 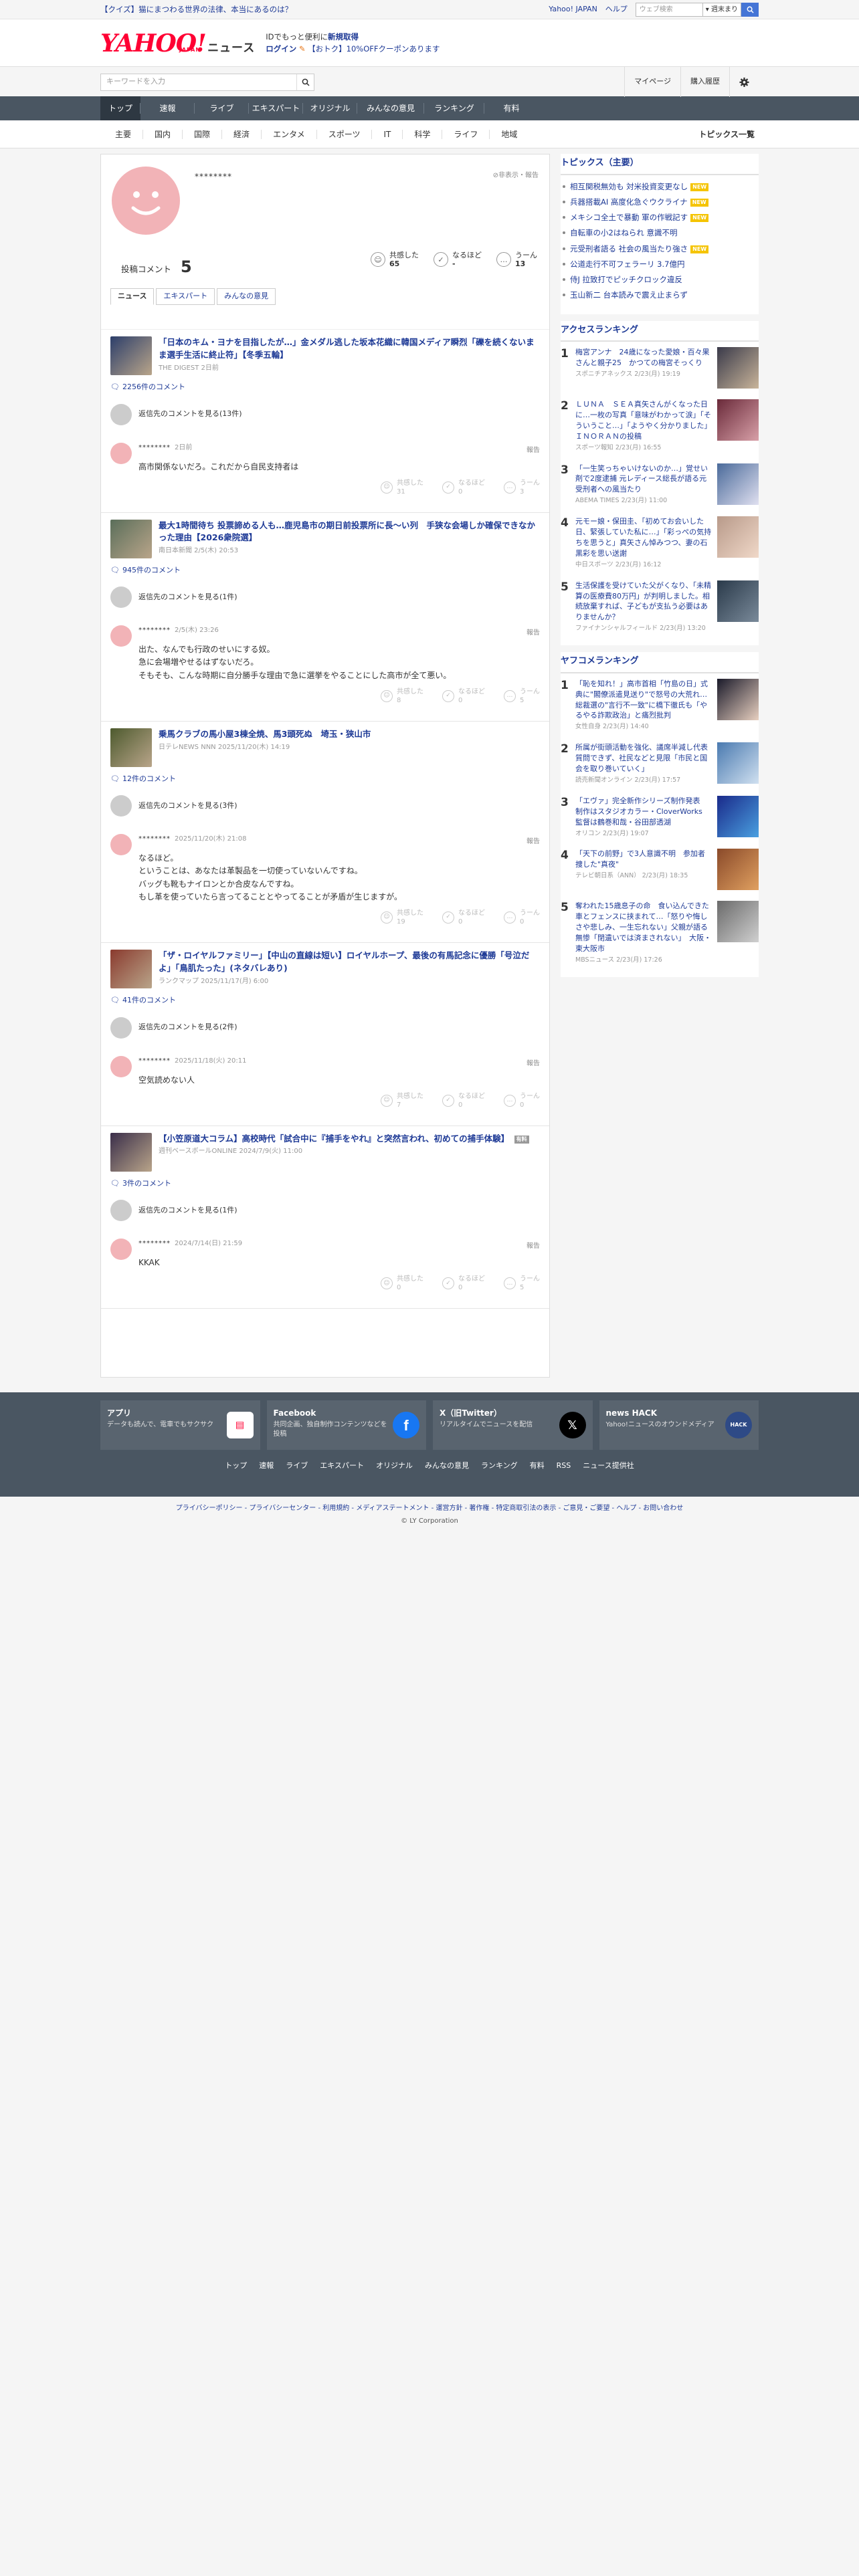 I want to click on web-search-input: ウェブ検索, so click(x=668, y=10).